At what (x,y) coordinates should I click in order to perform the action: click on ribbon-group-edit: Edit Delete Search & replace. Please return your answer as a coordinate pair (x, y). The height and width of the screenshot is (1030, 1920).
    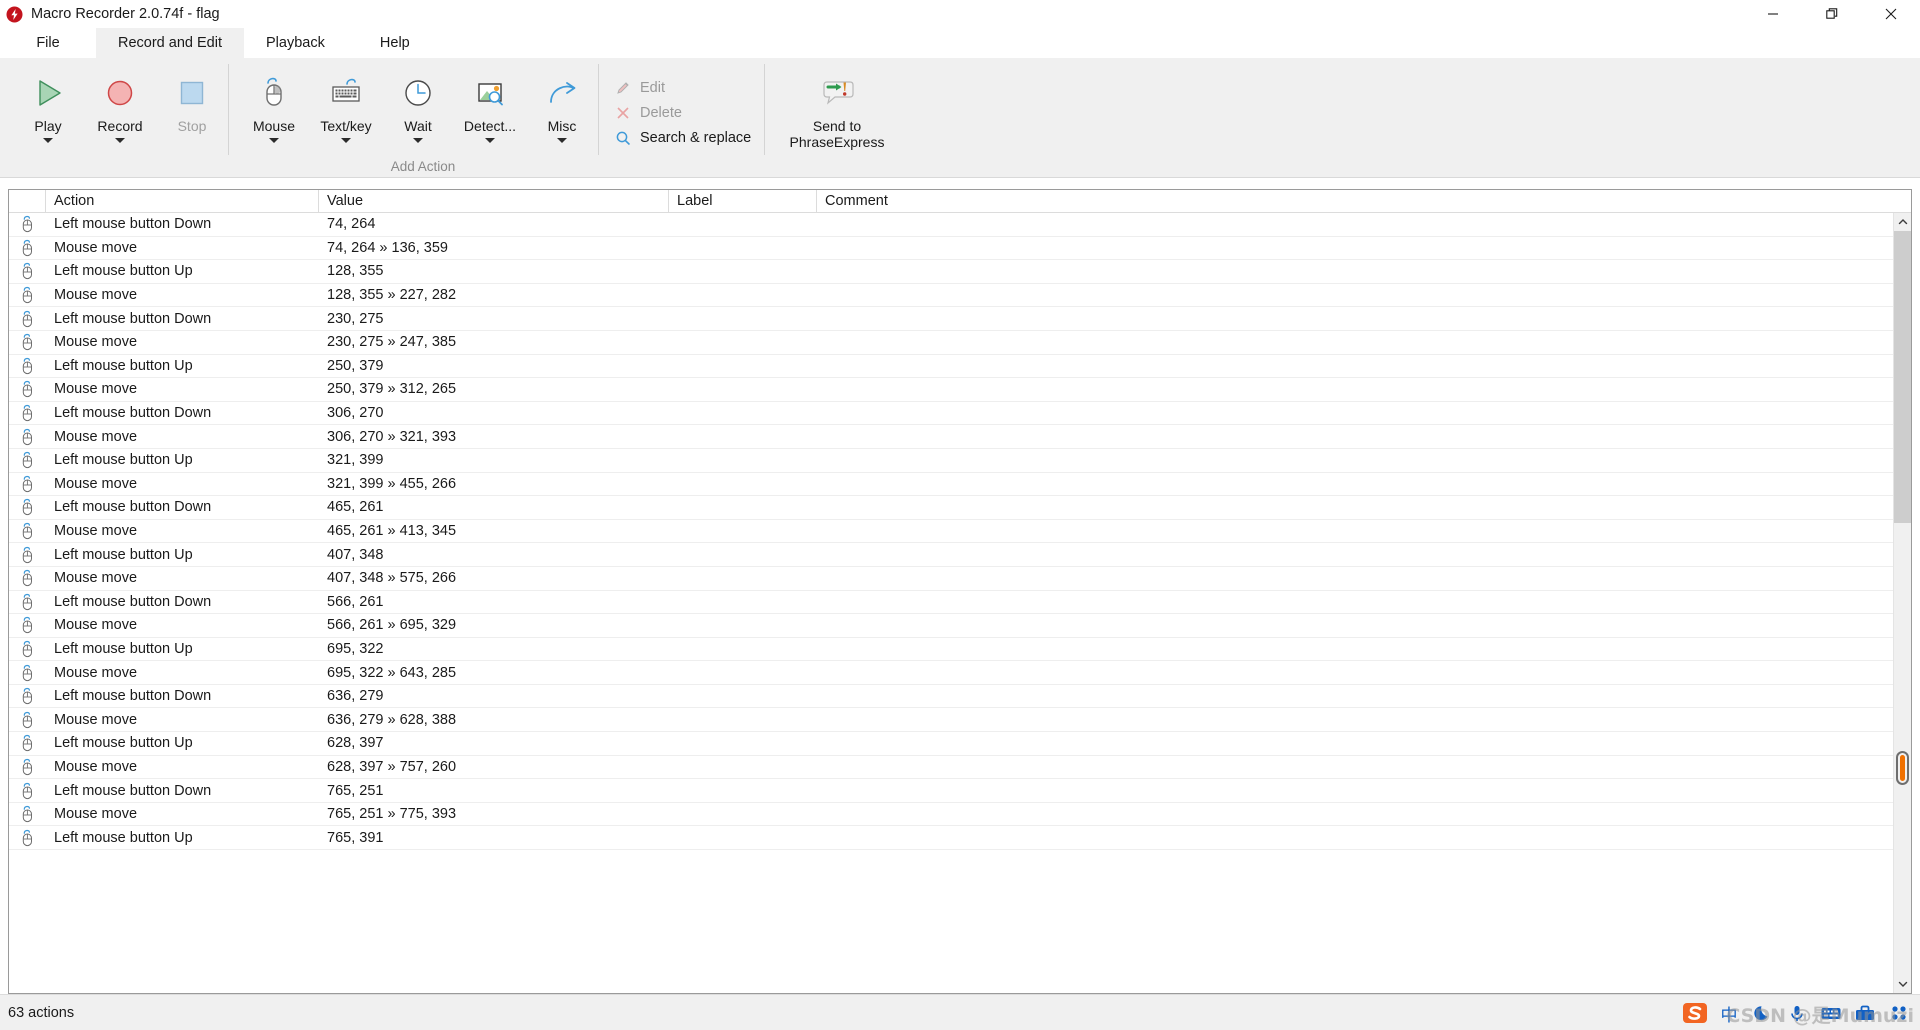
    Looking at the image, I should click on (681, 117).